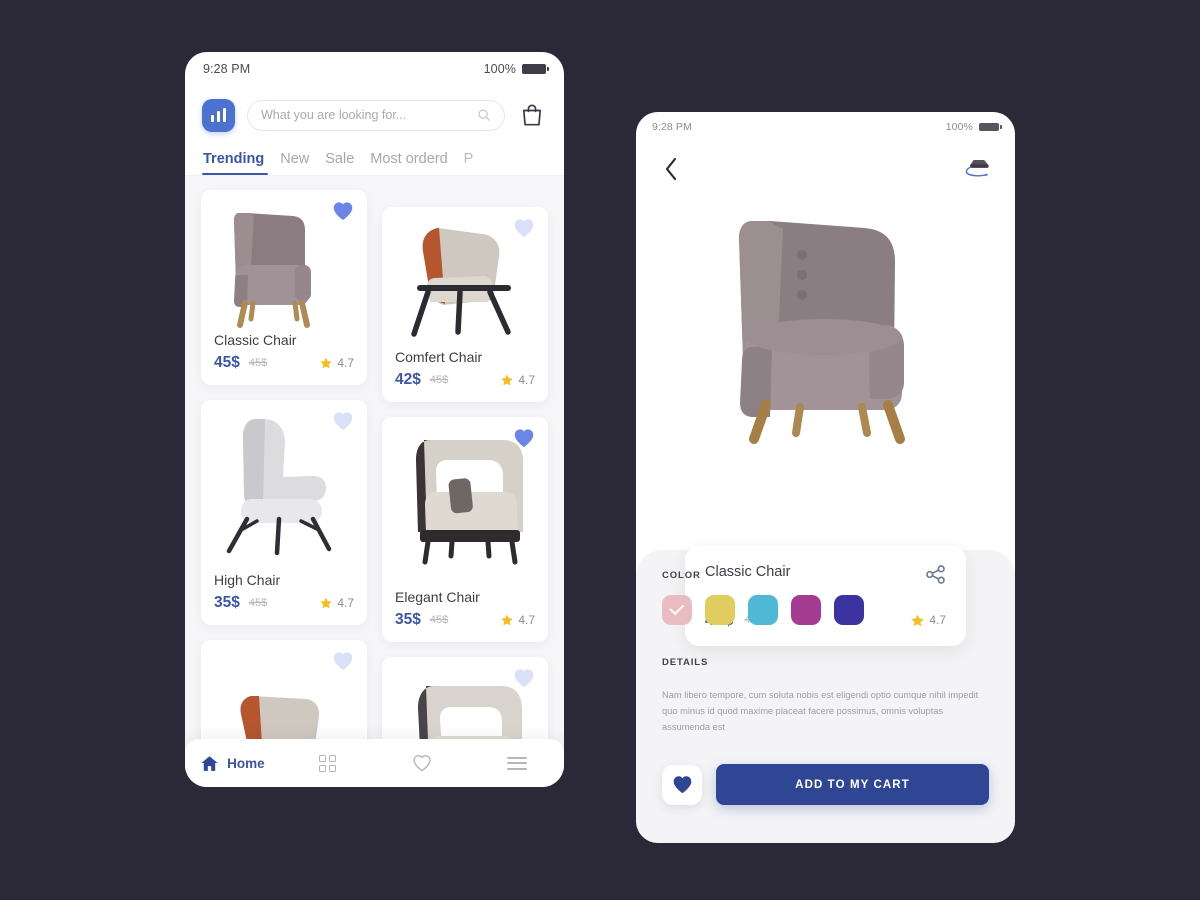  Describe the element at coordinates (284, 357) in the screenshot. I see `product-info: Classic Chair 45$ 45$ 4.7` at that location.